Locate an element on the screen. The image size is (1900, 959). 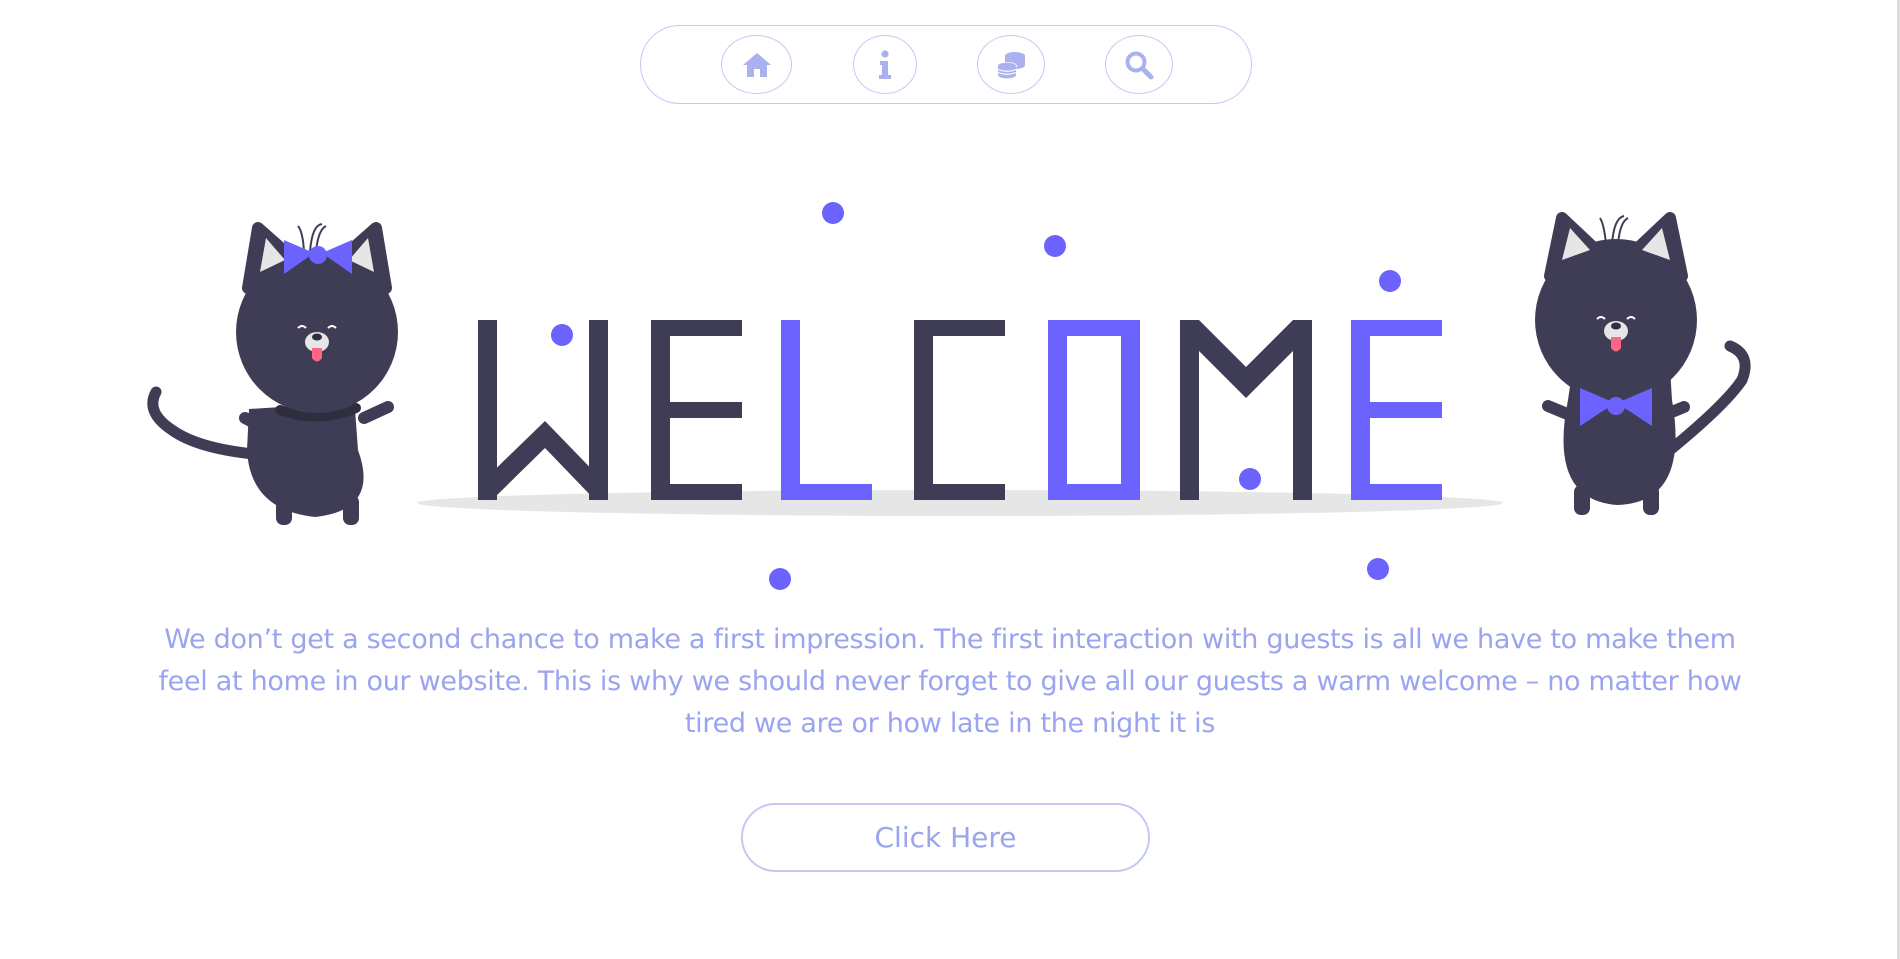
letter-l is located at coordinates (826, 410).